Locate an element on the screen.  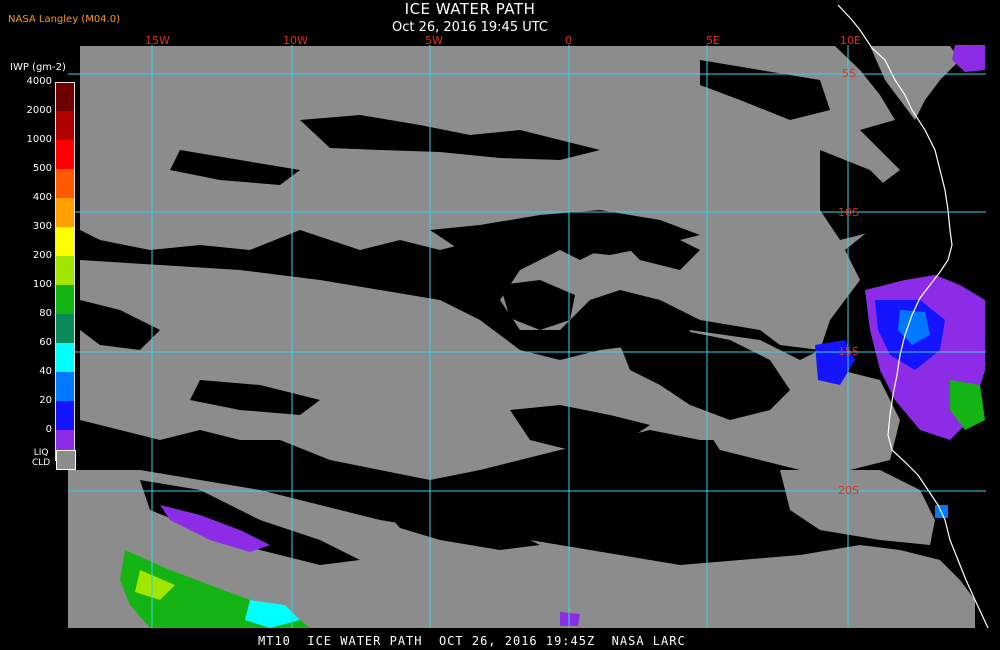
lon-label-10e: 10E is located at coordinates (850, 40).